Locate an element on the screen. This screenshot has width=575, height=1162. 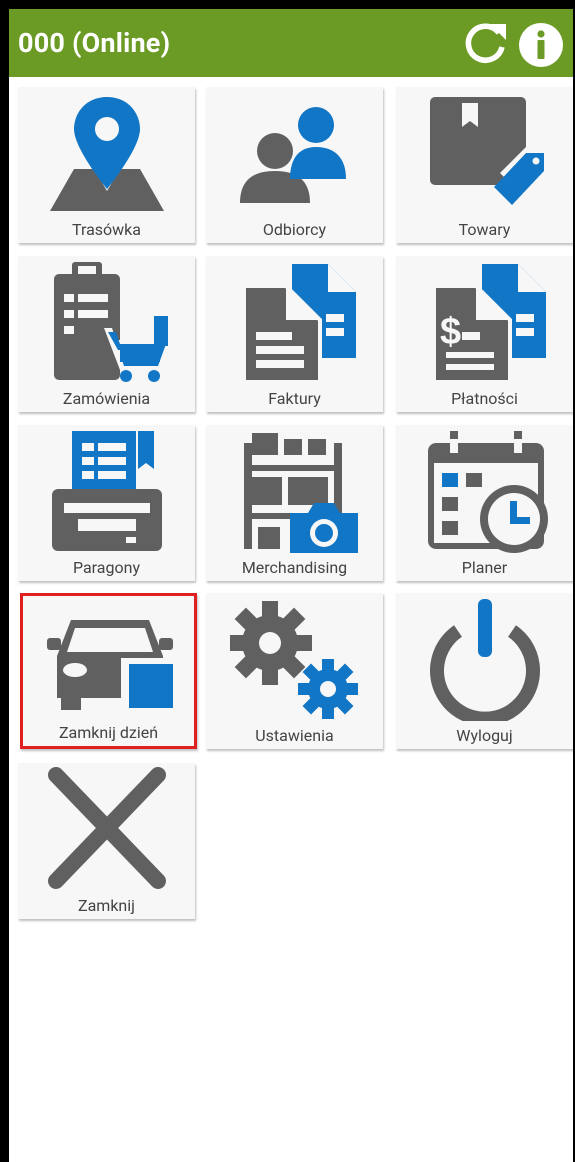
tile-label: Ustawienia is located at coordinates (294, 735).